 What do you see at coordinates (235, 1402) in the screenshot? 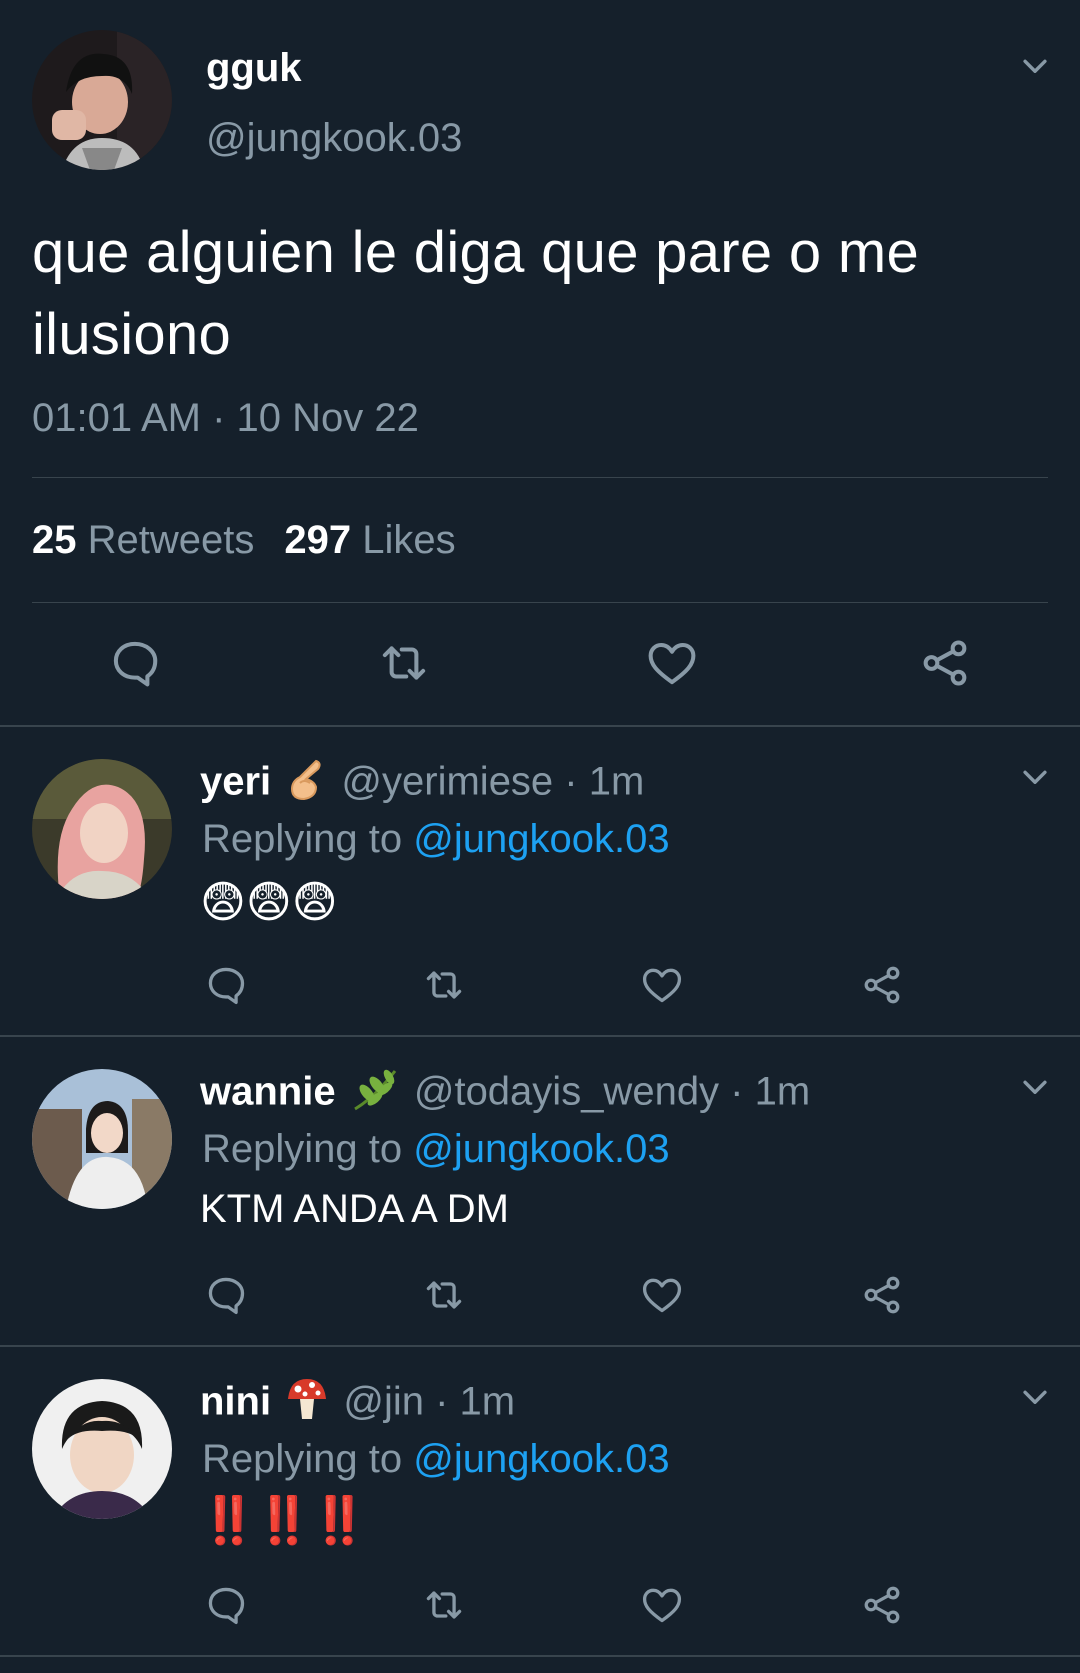
I see `reply-display-name: nini` at bounding box center [235, 1402].